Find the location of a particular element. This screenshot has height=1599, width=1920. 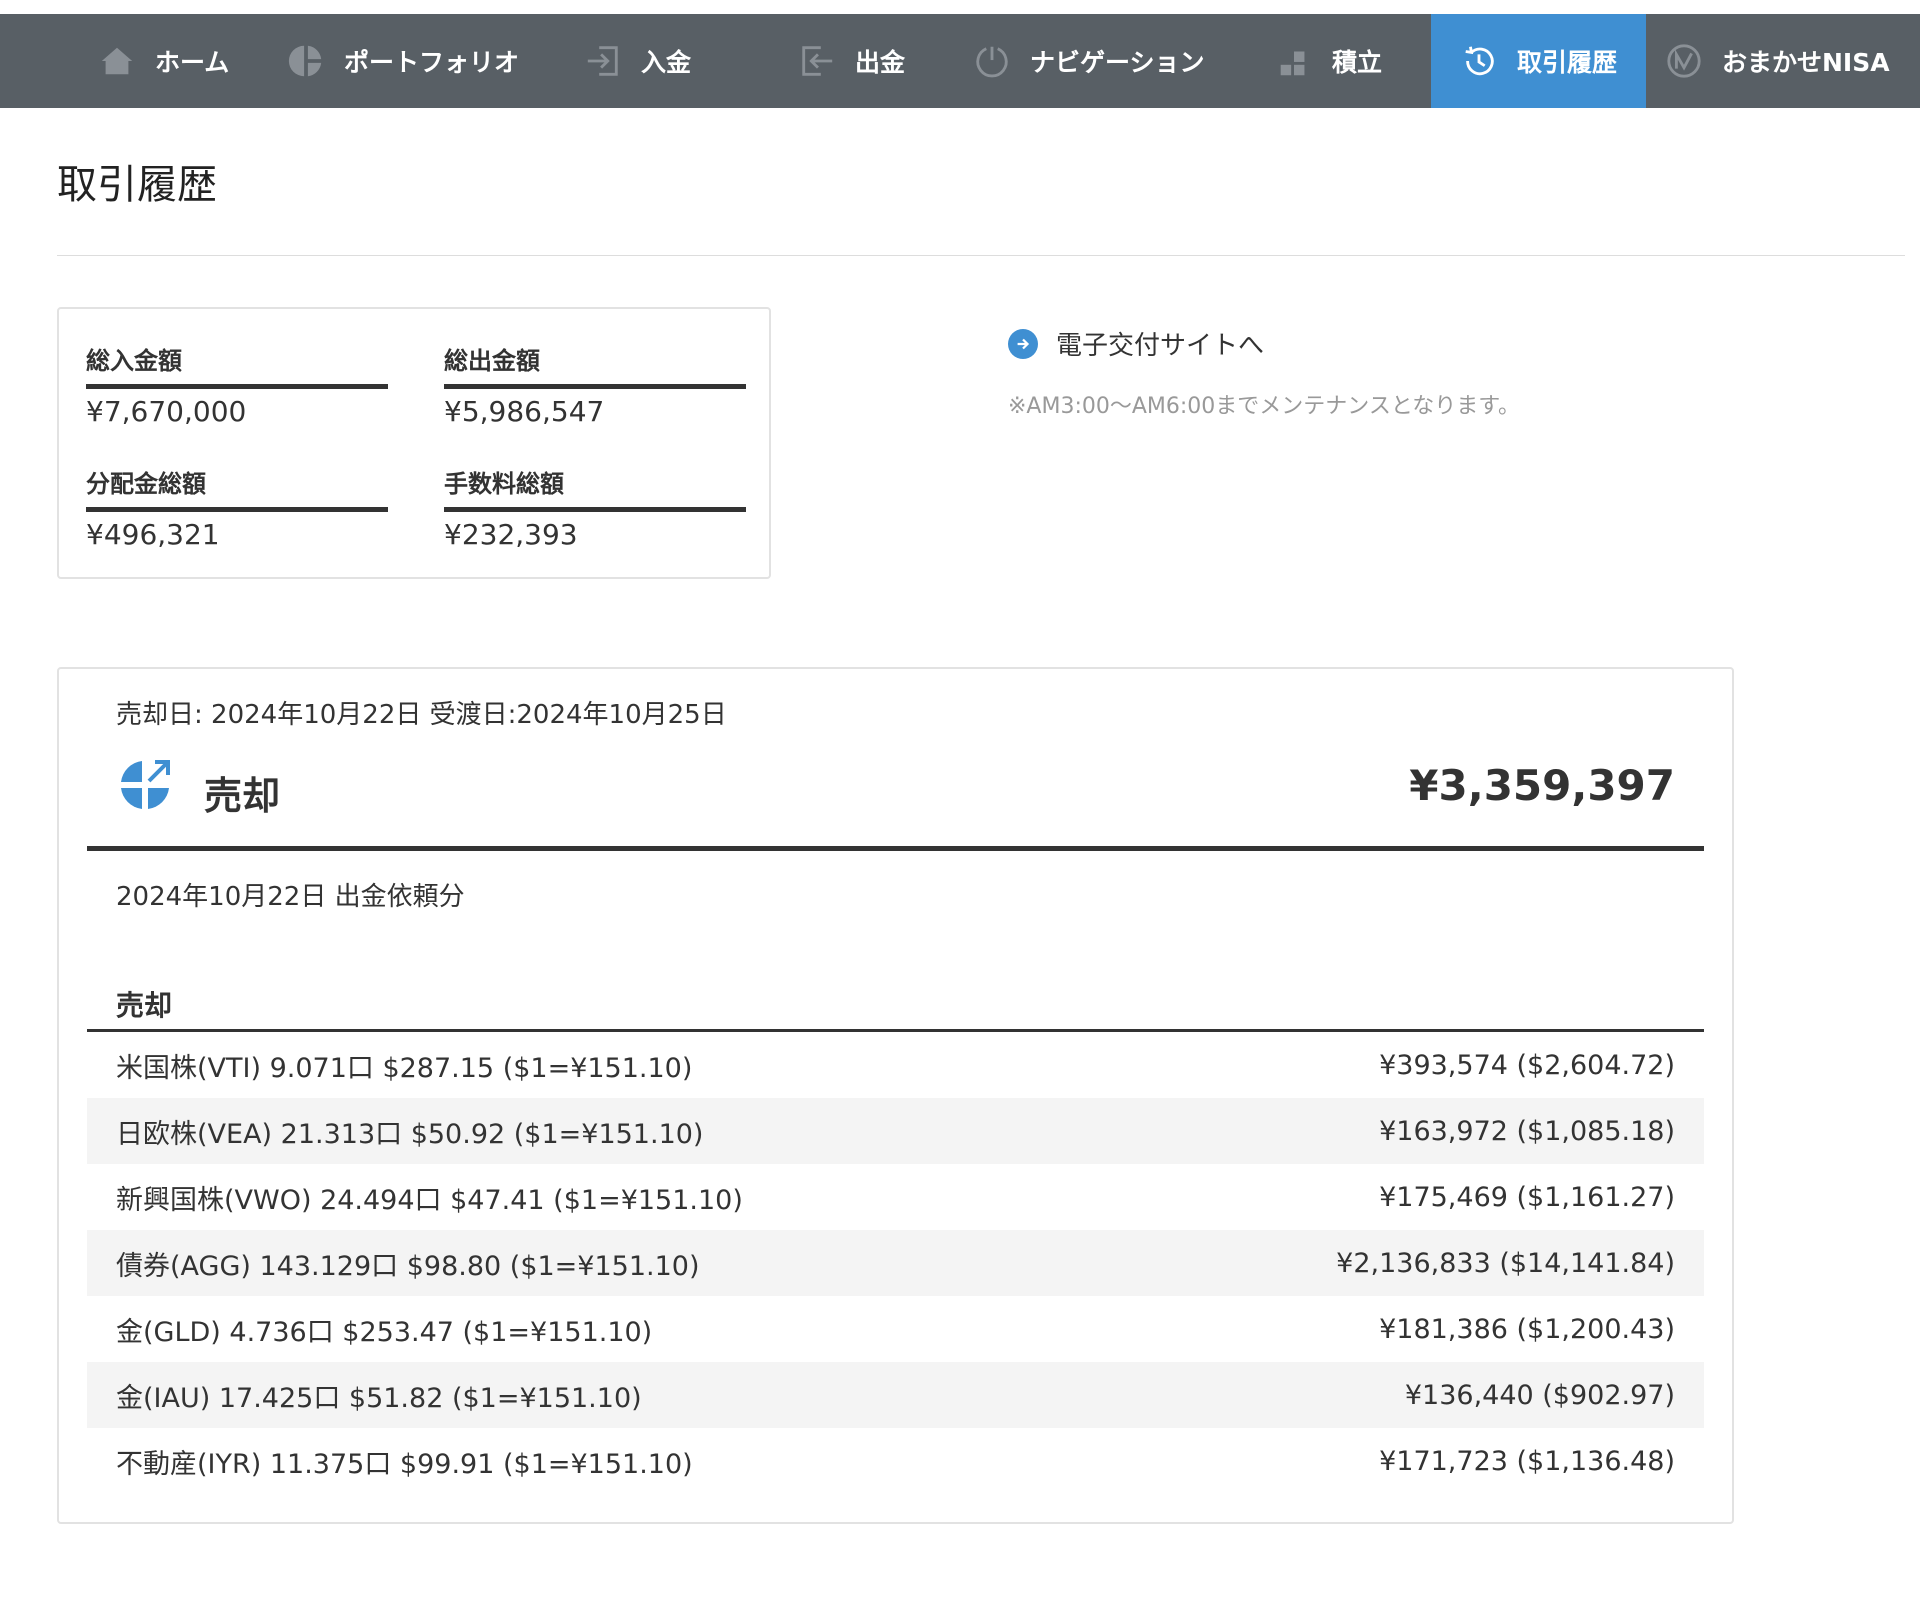

summary-fee: 手数料総額 ¥232,393 is located at coordinates (595, 507).